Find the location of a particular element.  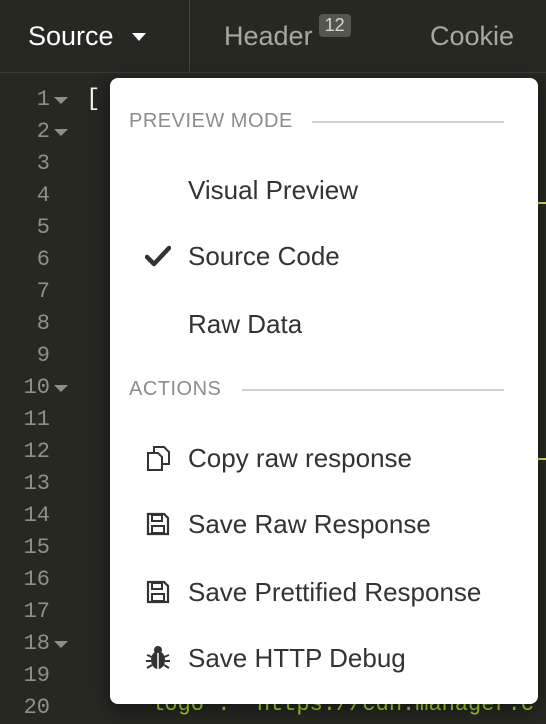

chevron-down-icon is located at coordinates (138, 37).